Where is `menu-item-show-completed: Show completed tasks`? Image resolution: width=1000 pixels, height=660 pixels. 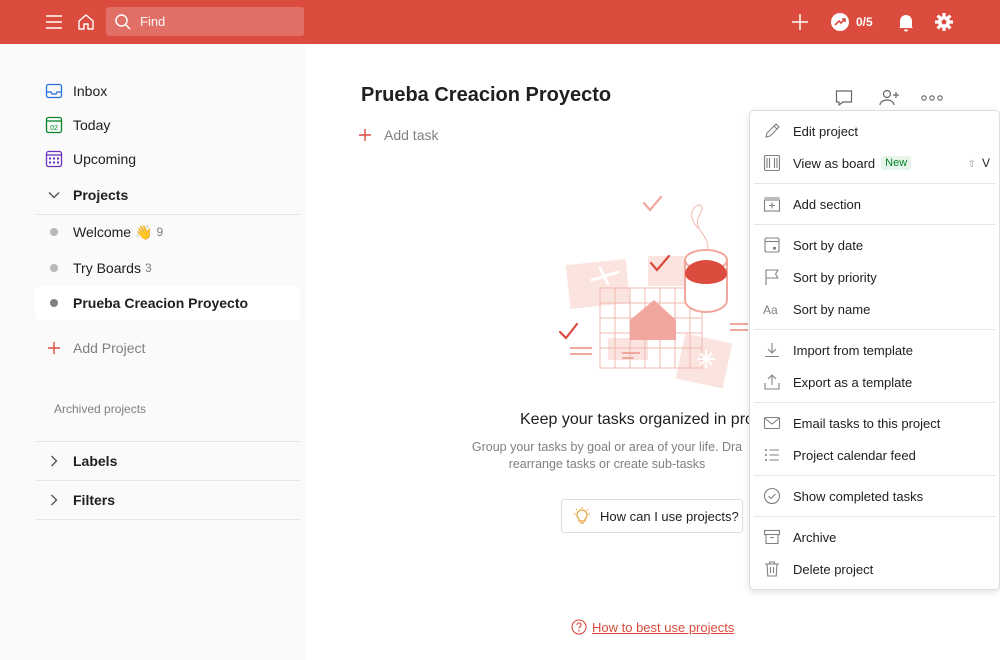
menu-item-show-completed: Show completed tasks is located at coordinates (874, 496).